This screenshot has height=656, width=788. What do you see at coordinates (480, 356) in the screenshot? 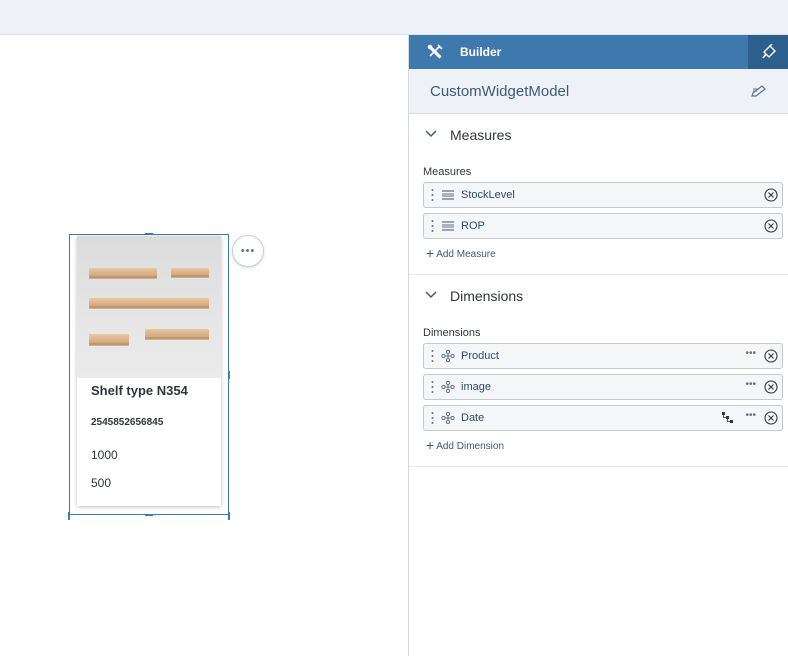
I see `dimension-label: Product` at bounding box center [480, 356].